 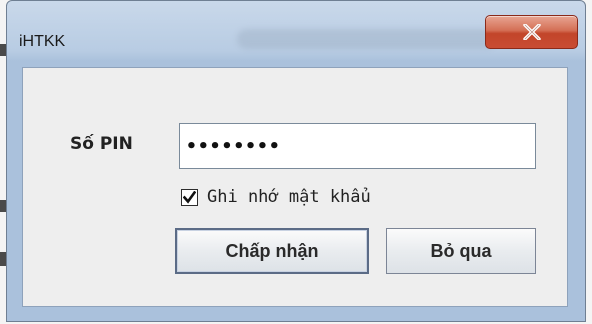 I want to click on checkmark-icon, so click(x=189, y=197).